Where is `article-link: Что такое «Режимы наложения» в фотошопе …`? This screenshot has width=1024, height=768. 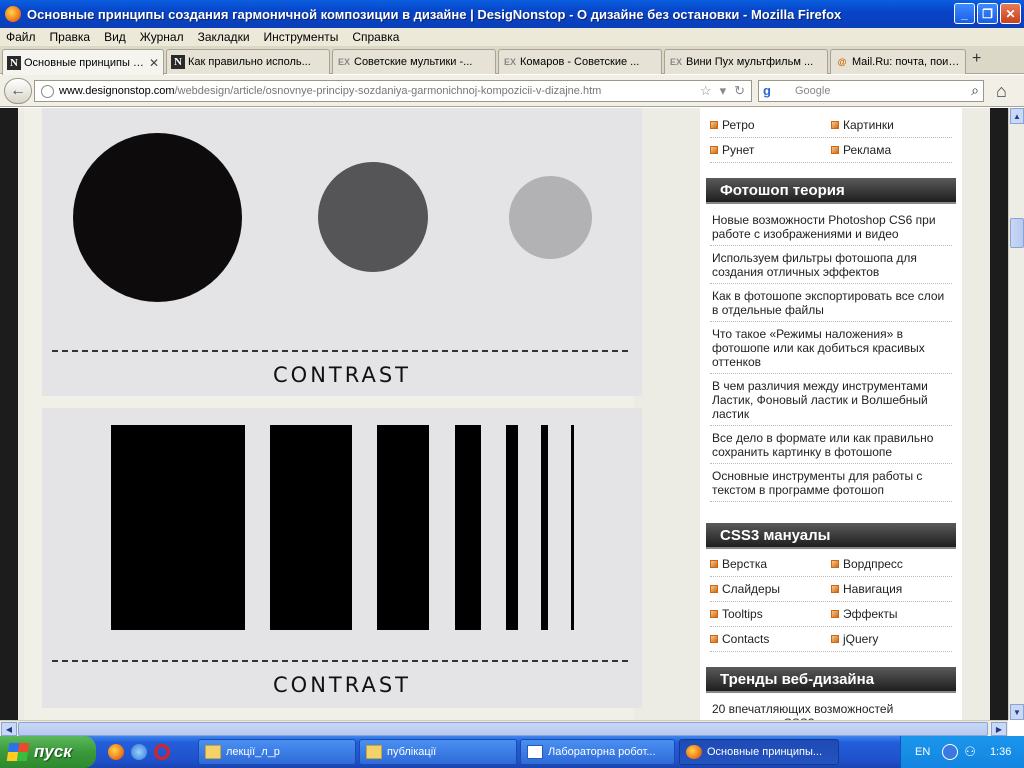 article-link: Что такое «Режимы наложения» в фотошопе … is located at coordinates (831, 348).